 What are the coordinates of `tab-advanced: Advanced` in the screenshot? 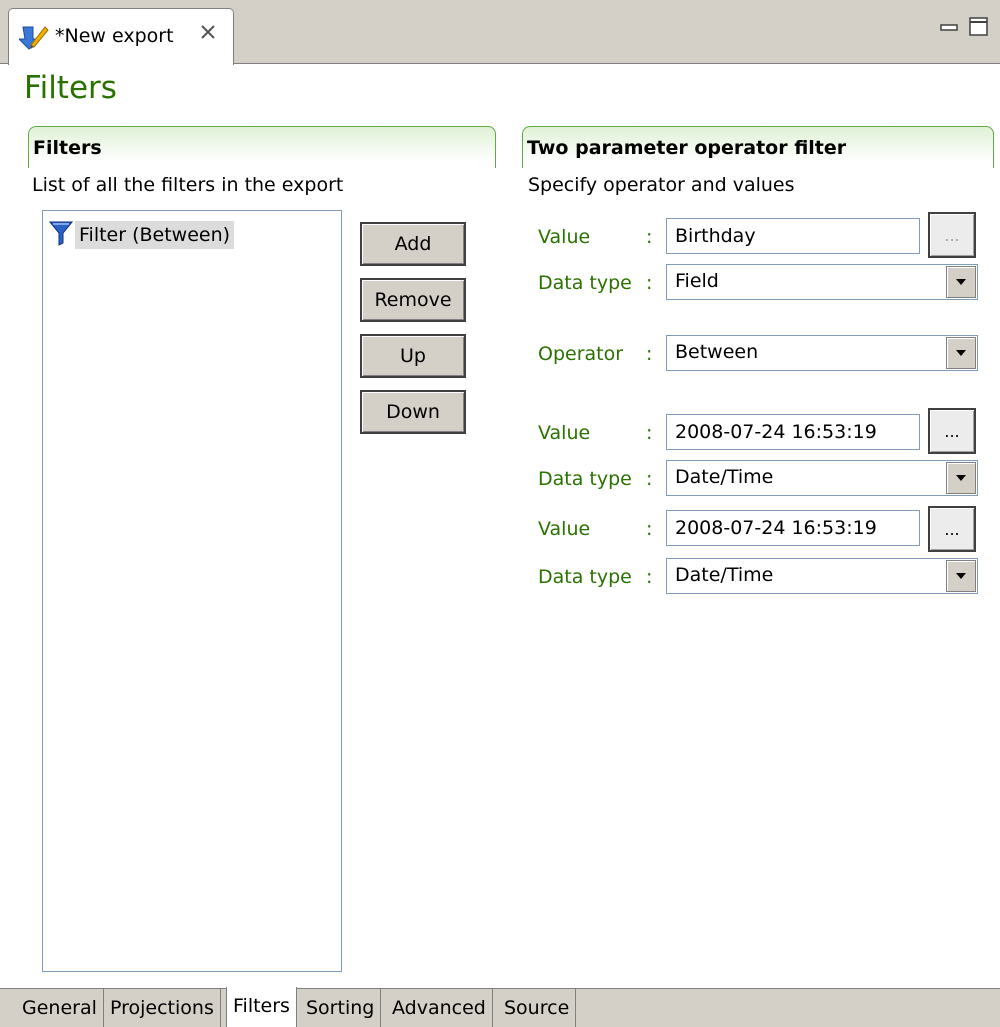 It's located at (439, 1008).